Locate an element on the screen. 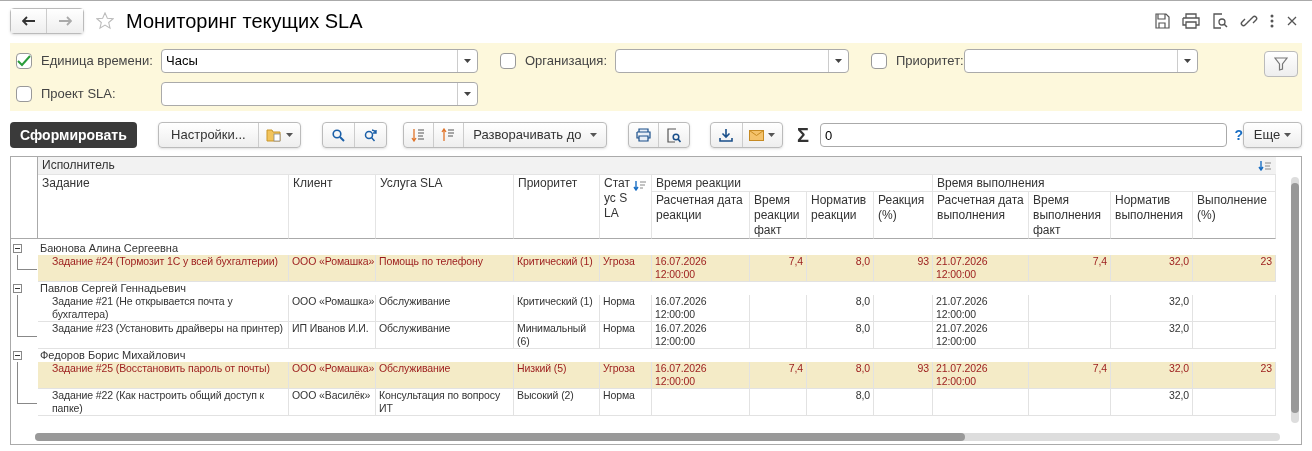  back-arrow-icon is located at coordinates (28, 21).